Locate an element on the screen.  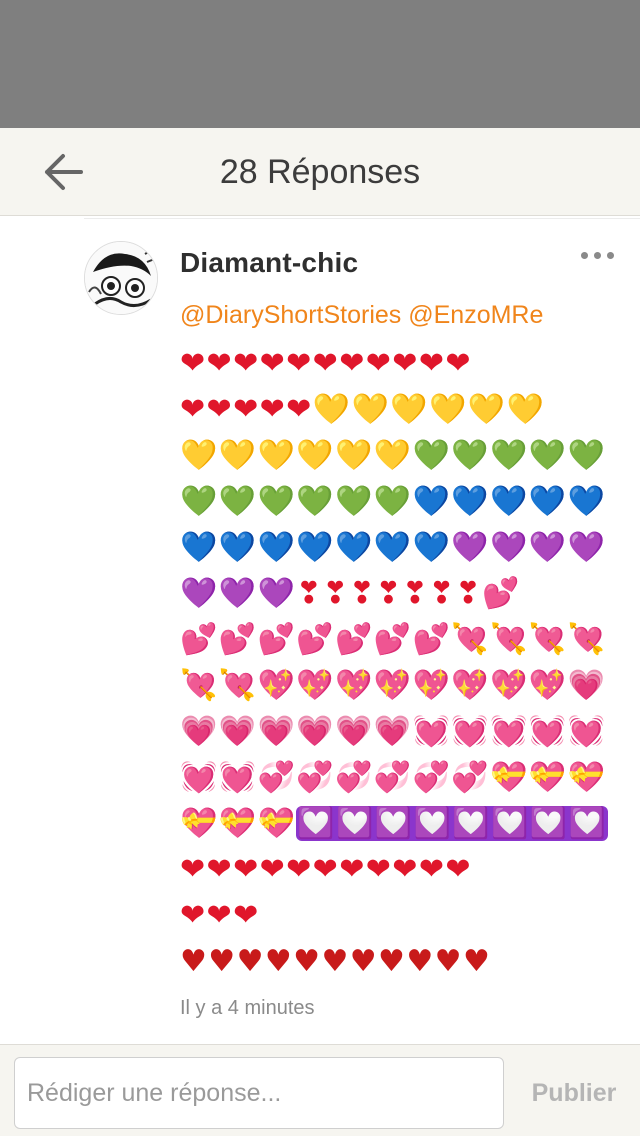
avatar-image is located at coordinates (121, 278).